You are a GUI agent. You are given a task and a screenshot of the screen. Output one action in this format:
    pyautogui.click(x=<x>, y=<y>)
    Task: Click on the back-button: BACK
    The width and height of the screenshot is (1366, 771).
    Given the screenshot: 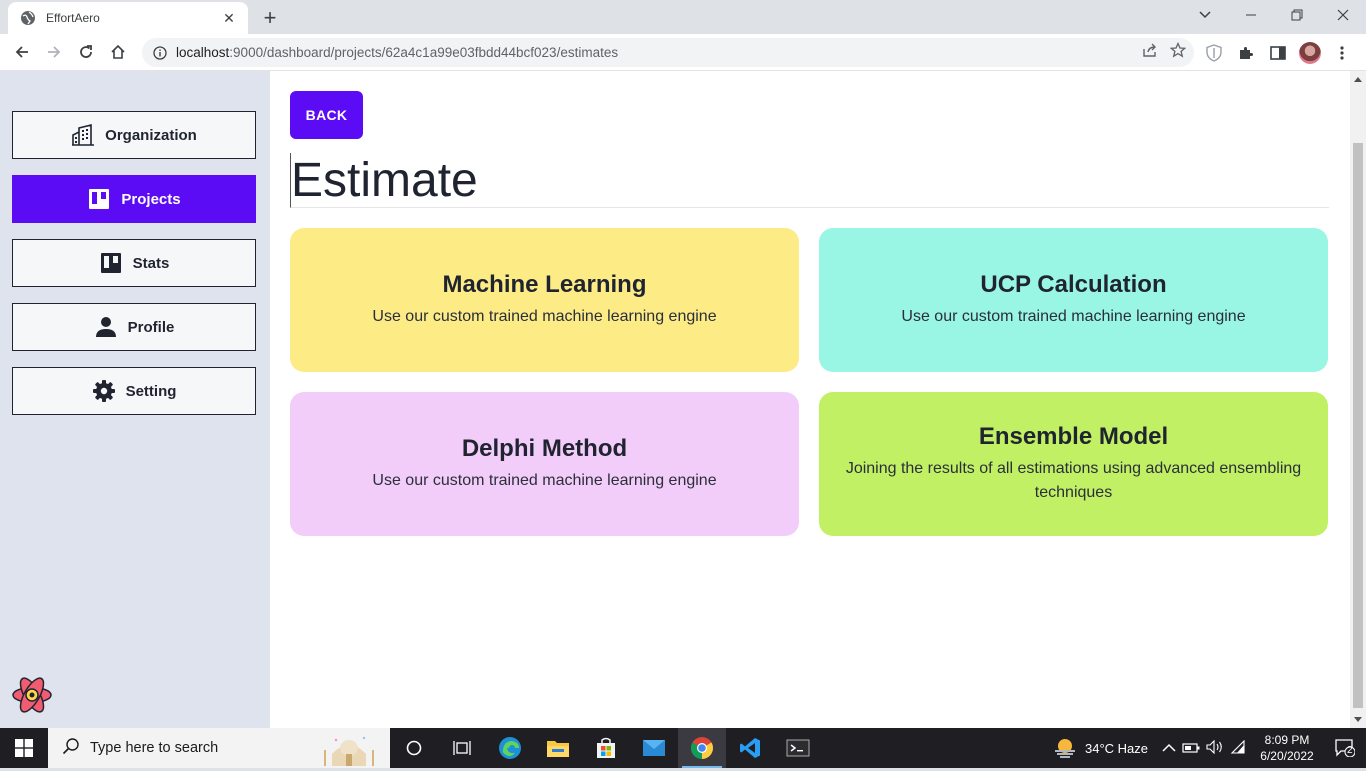 What is the action you would take?
    pyautogui.click(x=326, y=115)
    